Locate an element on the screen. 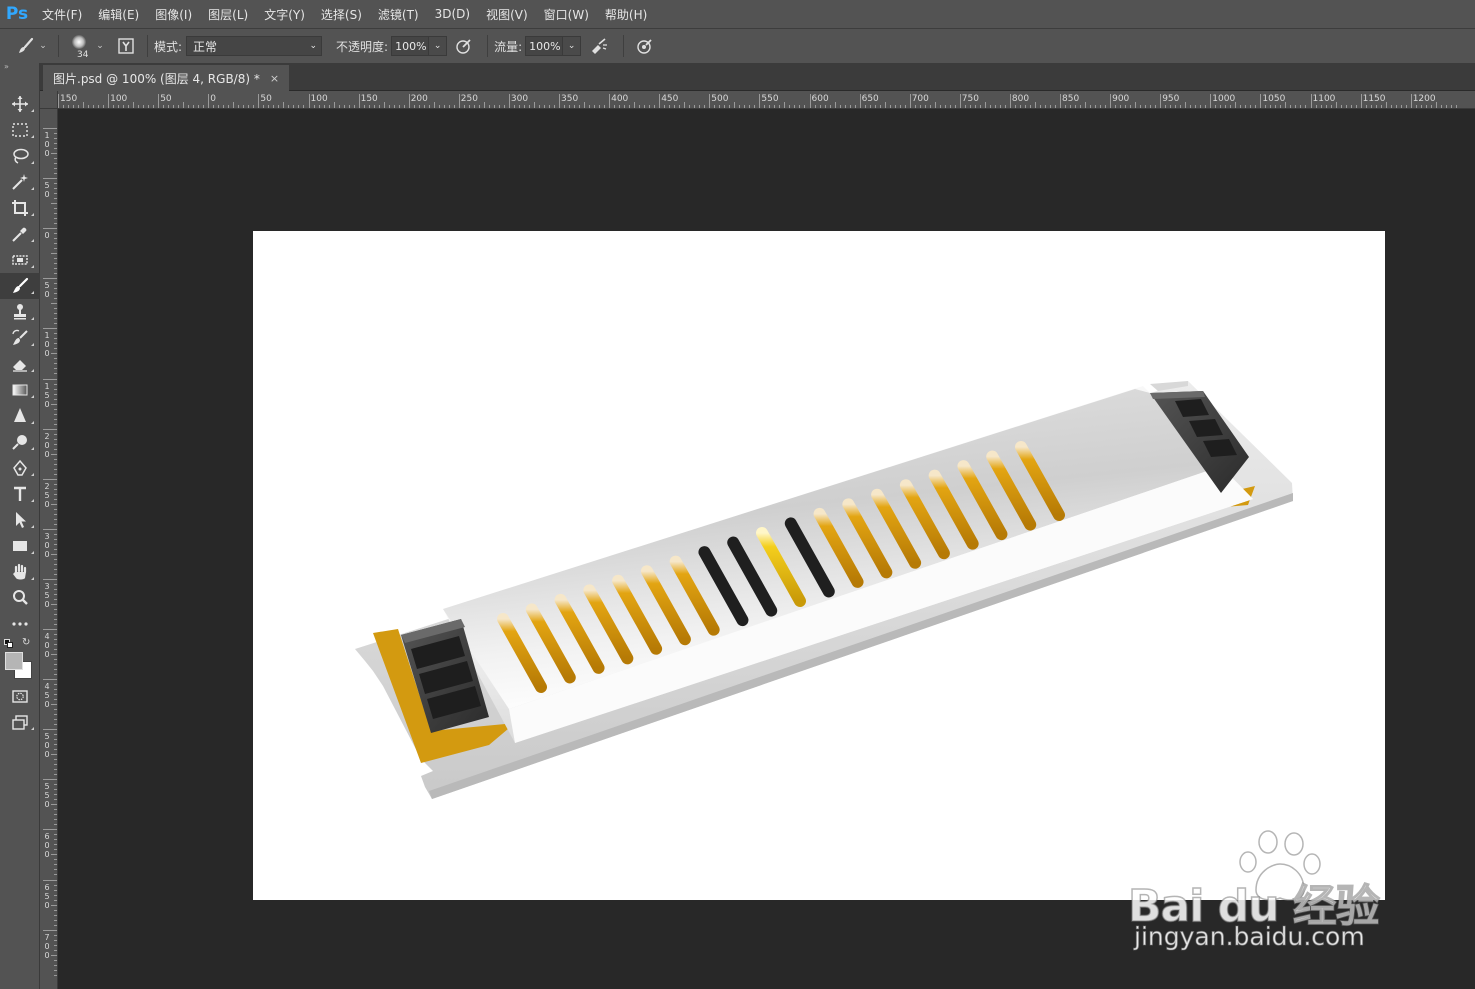 The image size is (1475, 989). eyedropper-tool is located at coordinates (20, 234).